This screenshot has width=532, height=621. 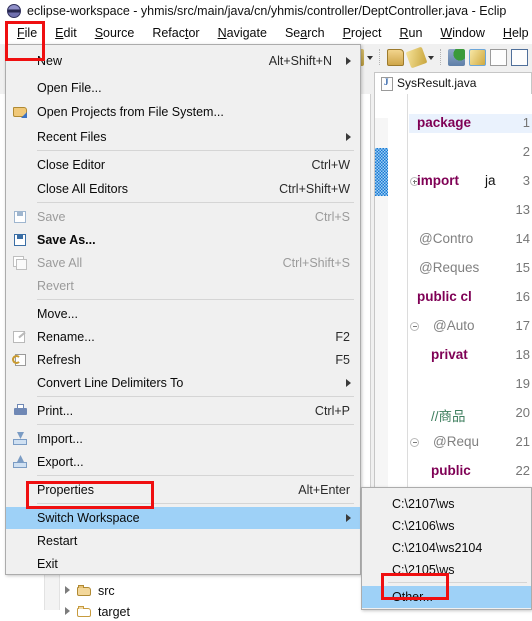 I want to click on menu-item-label: Exit, so click(x=47, y=564).